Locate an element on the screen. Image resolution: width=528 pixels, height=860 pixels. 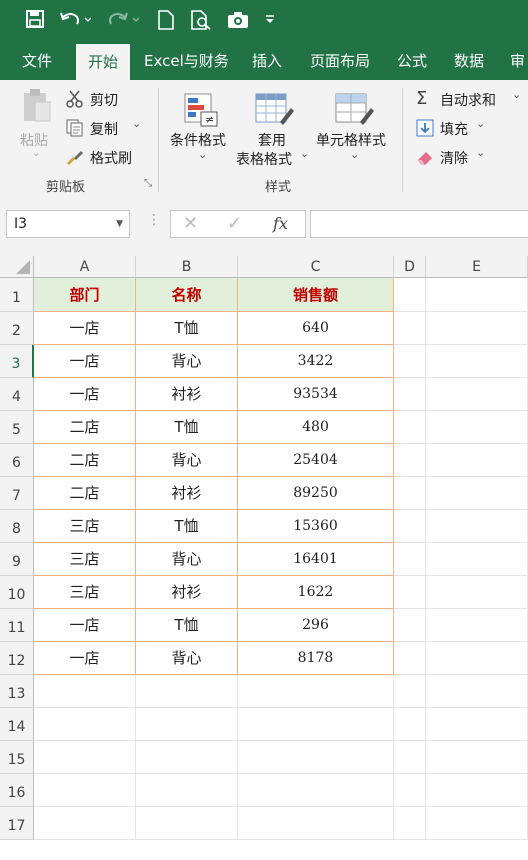
cell-styles-button: 单元格样式 ⌄ is located at coordinates (355, 130).